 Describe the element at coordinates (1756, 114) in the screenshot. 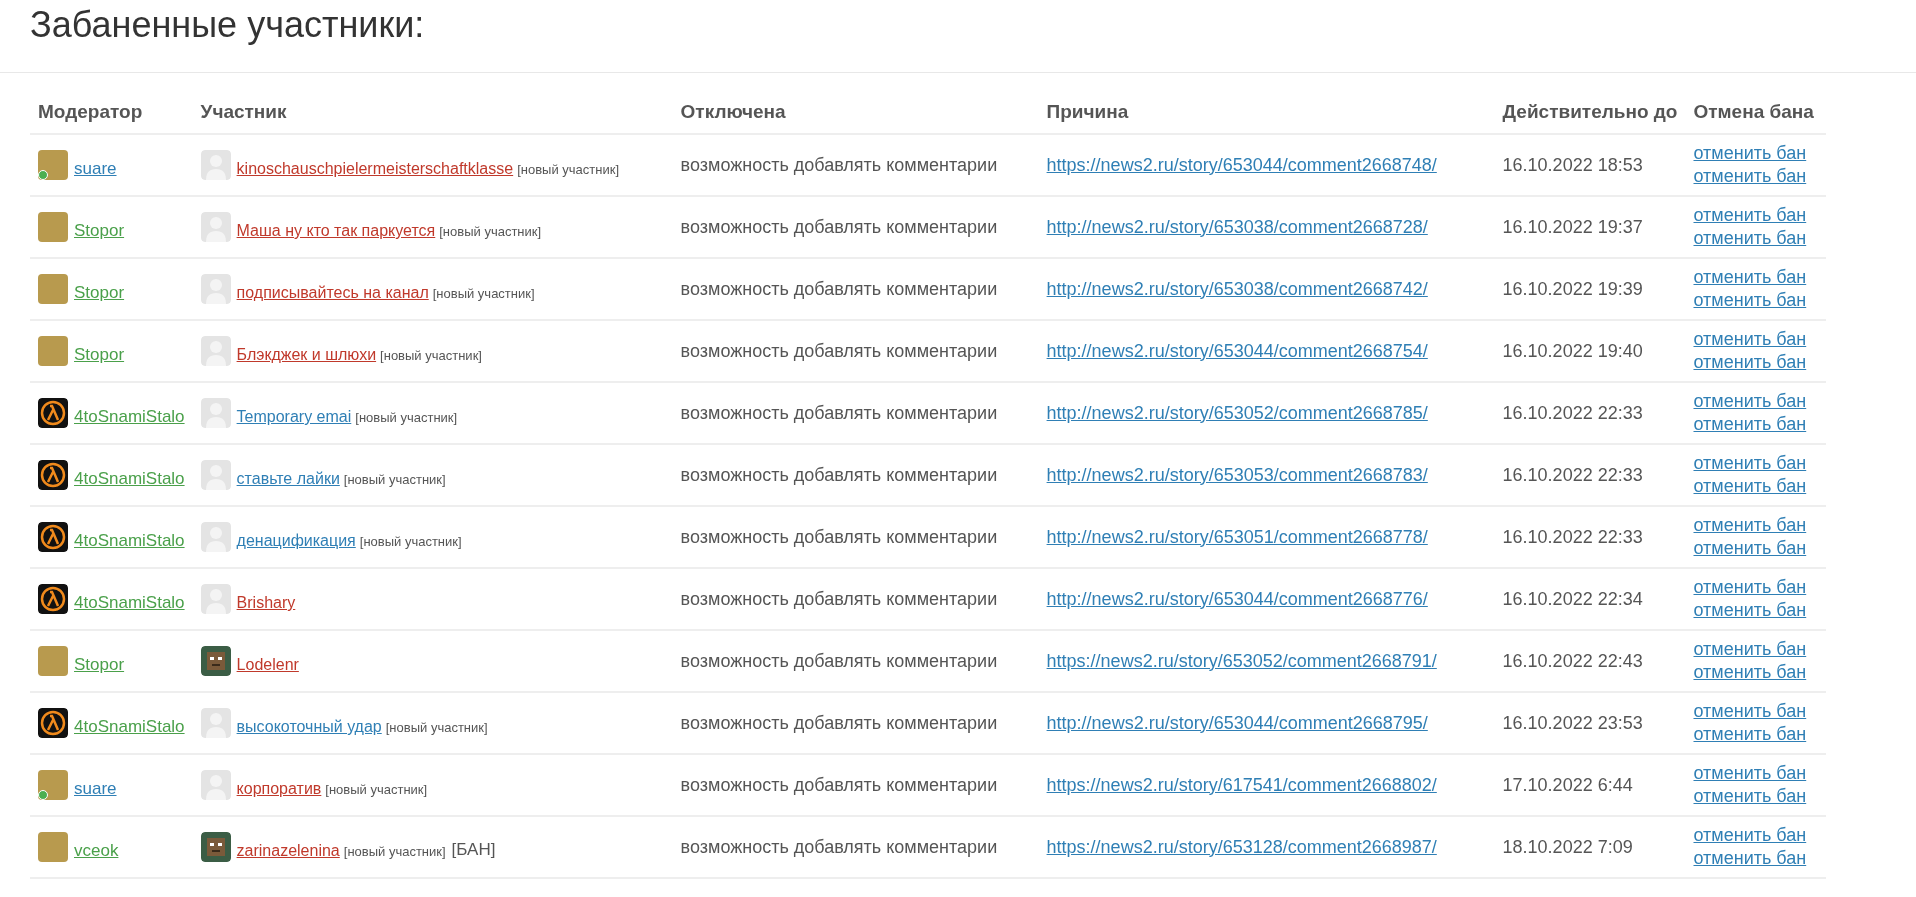

I see `column-header: Отмена бана` at that location.